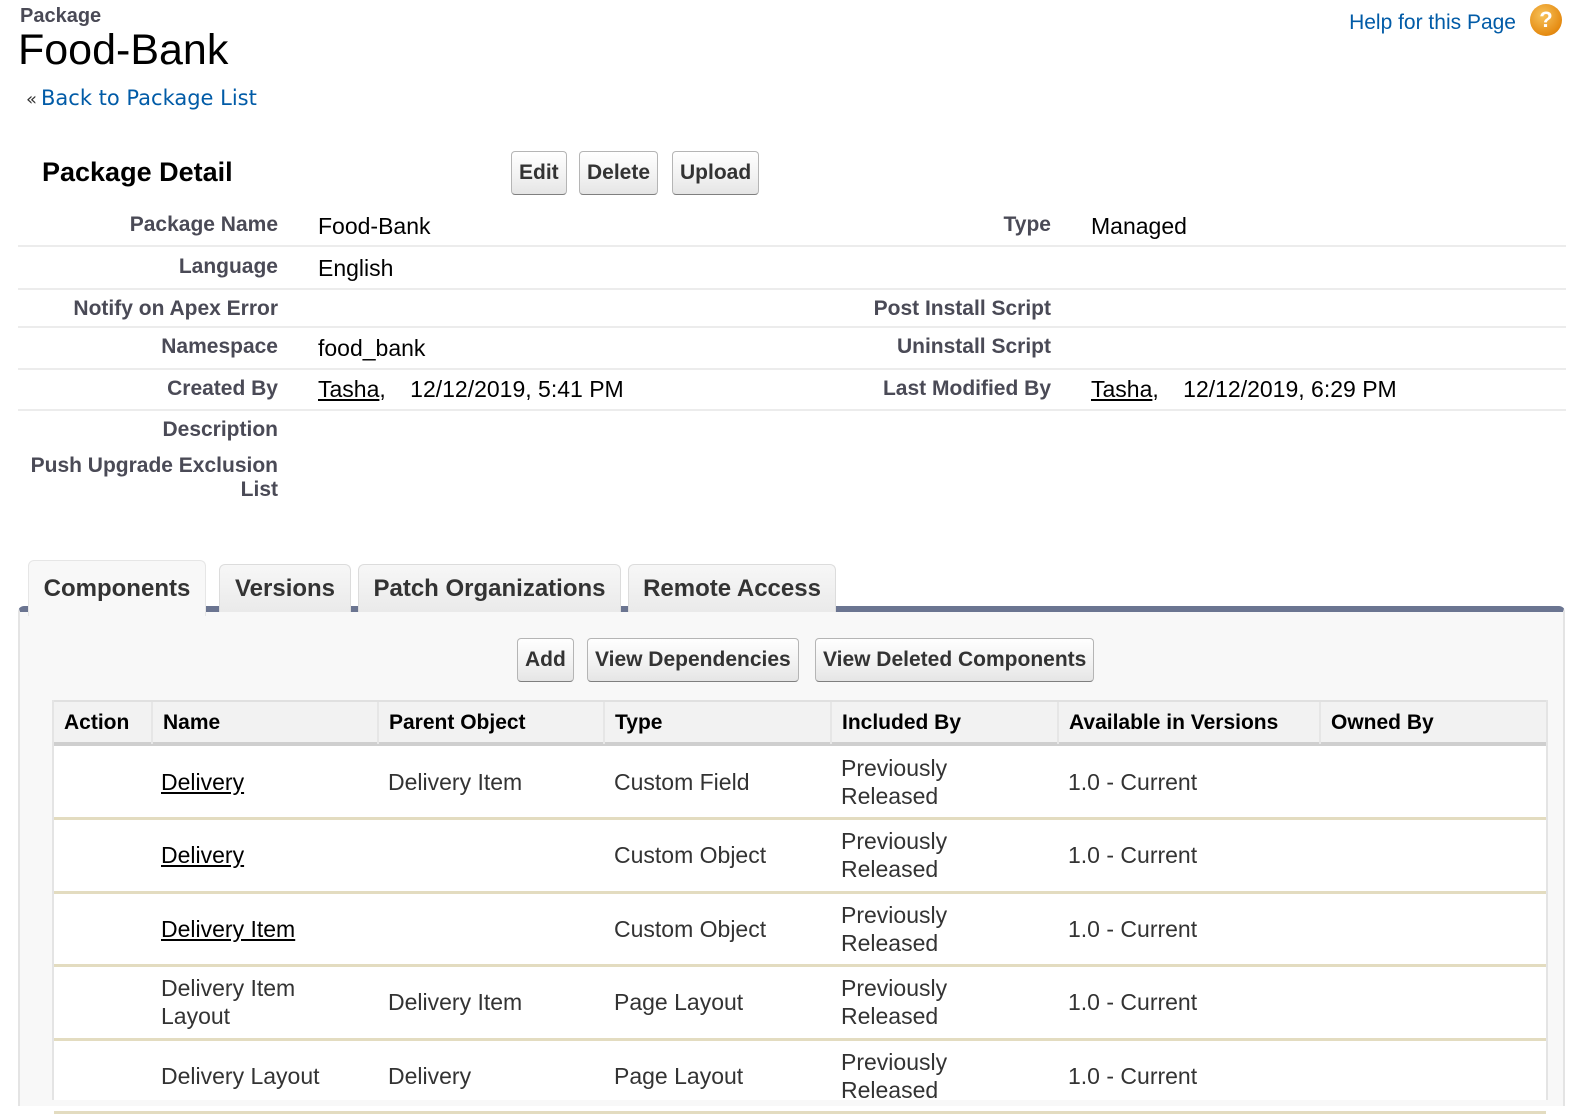 The width and height of the screenshot is (1578, 1114). Describe the element at coordinates (732, 588) in the screenshot. I see `tab-remote-access: Remote Access` at that location.